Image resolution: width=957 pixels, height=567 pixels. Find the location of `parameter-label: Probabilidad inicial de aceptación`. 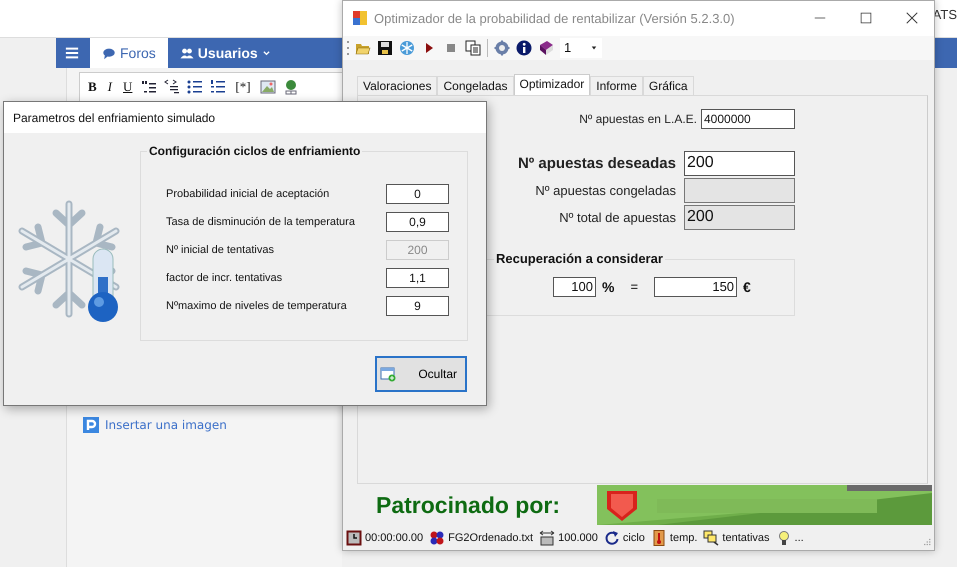

parameter-label: Probabilidad inicial de aceptación is located at coordinates (248, 194).